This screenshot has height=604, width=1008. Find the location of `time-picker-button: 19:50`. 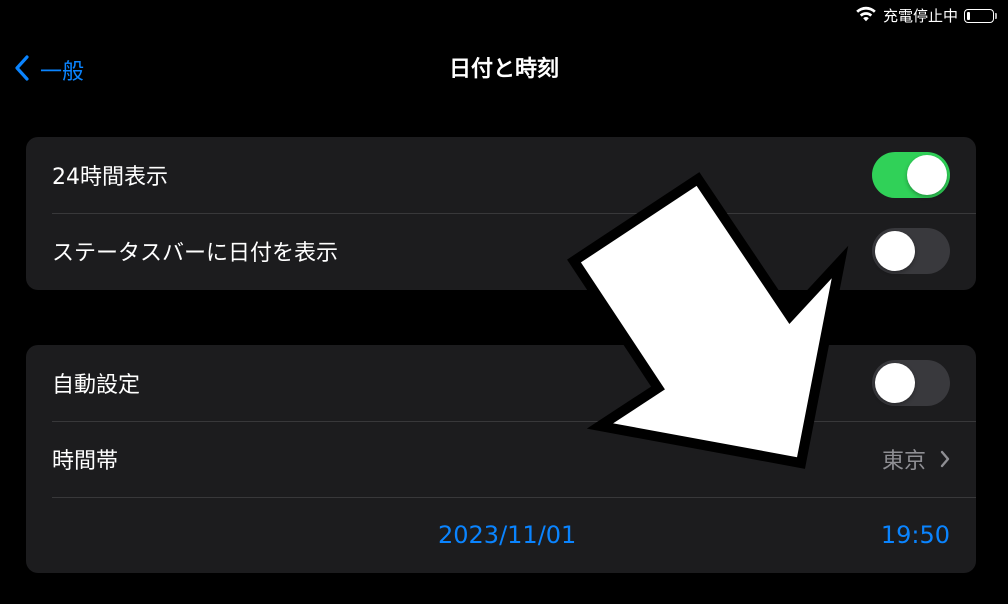

time-picker-button: 19:50 is located at coordinates (915, 535).